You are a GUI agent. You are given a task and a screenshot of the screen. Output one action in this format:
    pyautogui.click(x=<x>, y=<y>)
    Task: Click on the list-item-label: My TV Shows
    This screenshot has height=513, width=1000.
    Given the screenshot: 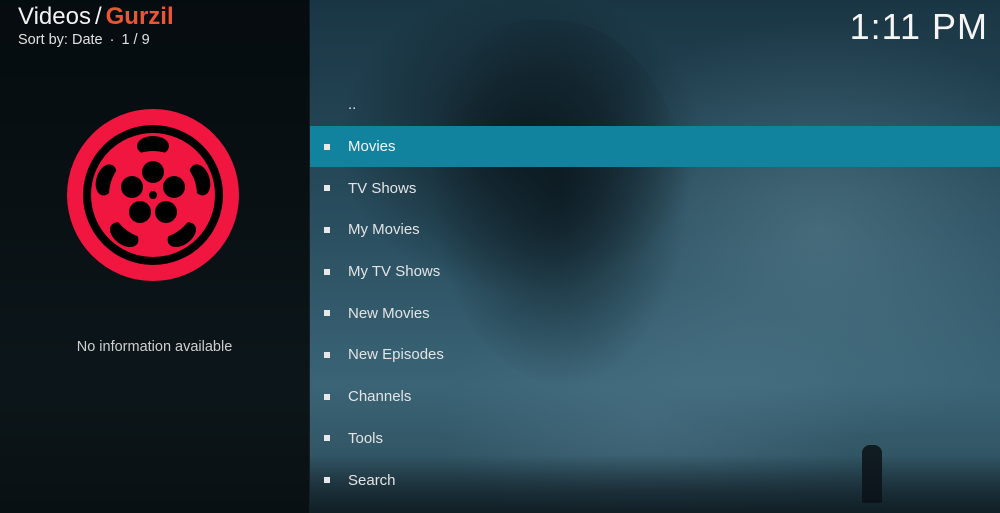 What is the action you would take?
    pyautogui.click(x=394, y=272)
    